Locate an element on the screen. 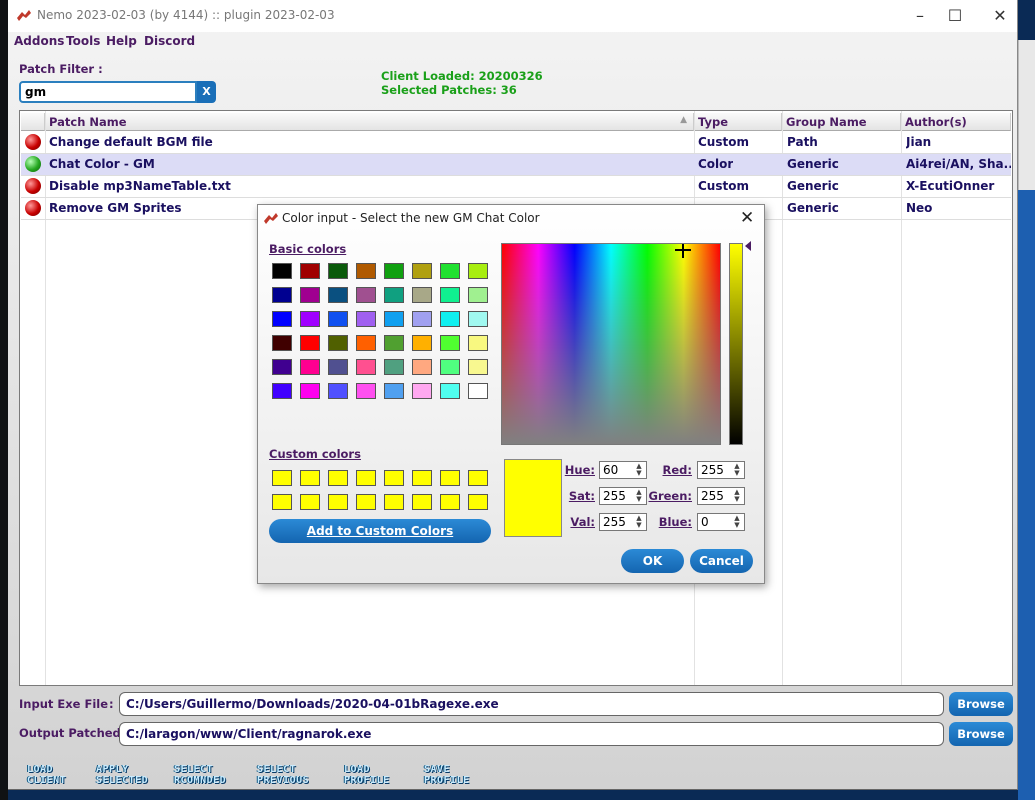 The width and height of the screenshot is (1035, 800). menu-tools: Tools is located at coordinates (83, 41).